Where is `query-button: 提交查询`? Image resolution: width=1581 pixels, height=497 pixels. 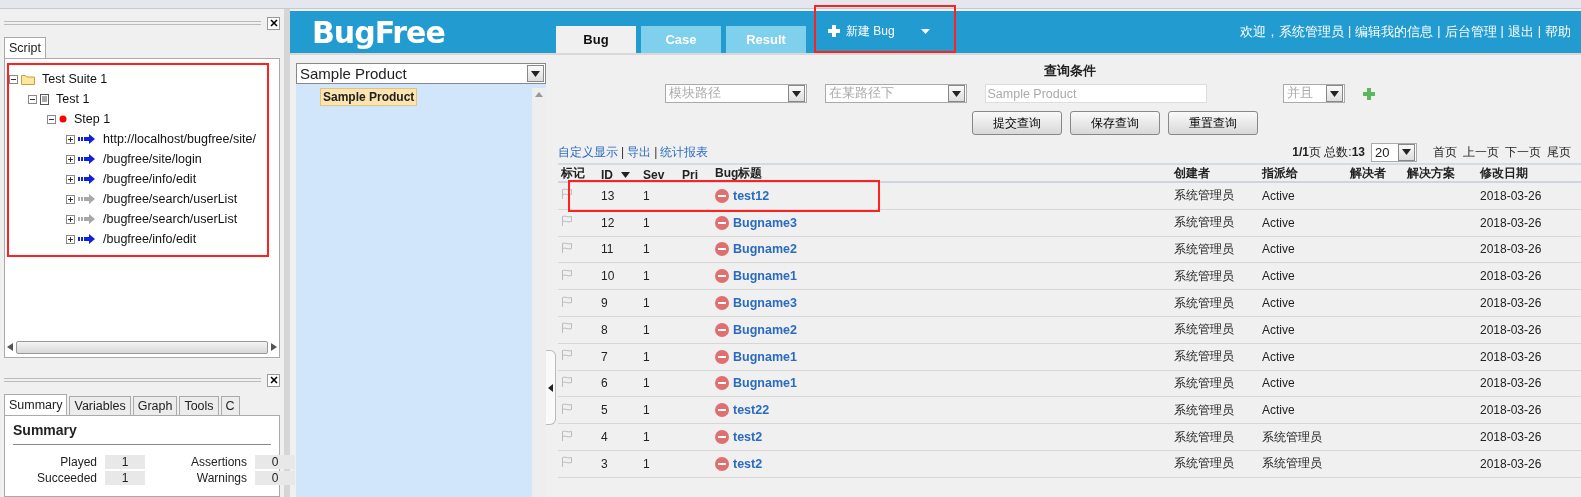
query-button: 提交查询 is located at coordinates (1016, 123).